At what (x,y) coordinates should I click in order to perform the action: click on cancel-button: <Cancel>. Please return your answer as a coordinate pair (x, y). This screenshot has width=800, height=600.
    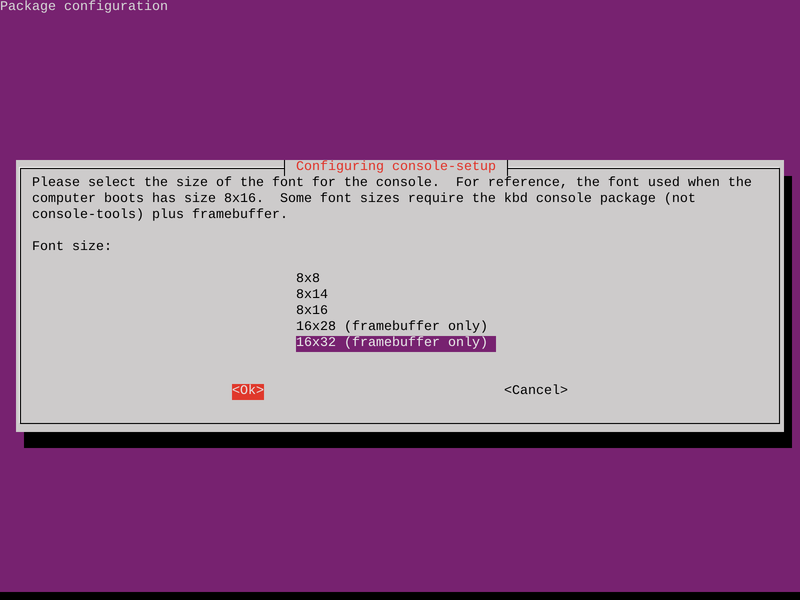
    Looking at the image, I should click on (536, 392).